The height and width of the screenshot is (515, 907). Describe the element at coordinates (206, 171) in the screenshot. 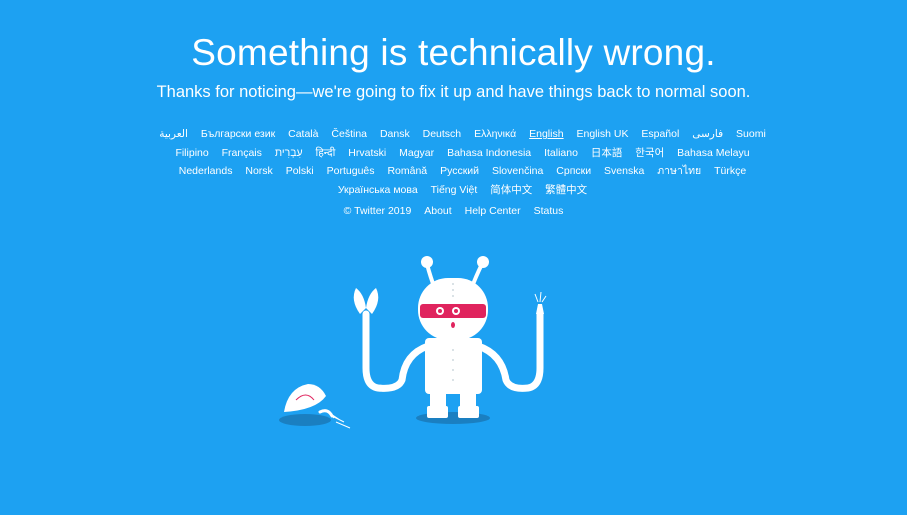

I see `language-link: Nederlands` at that location.